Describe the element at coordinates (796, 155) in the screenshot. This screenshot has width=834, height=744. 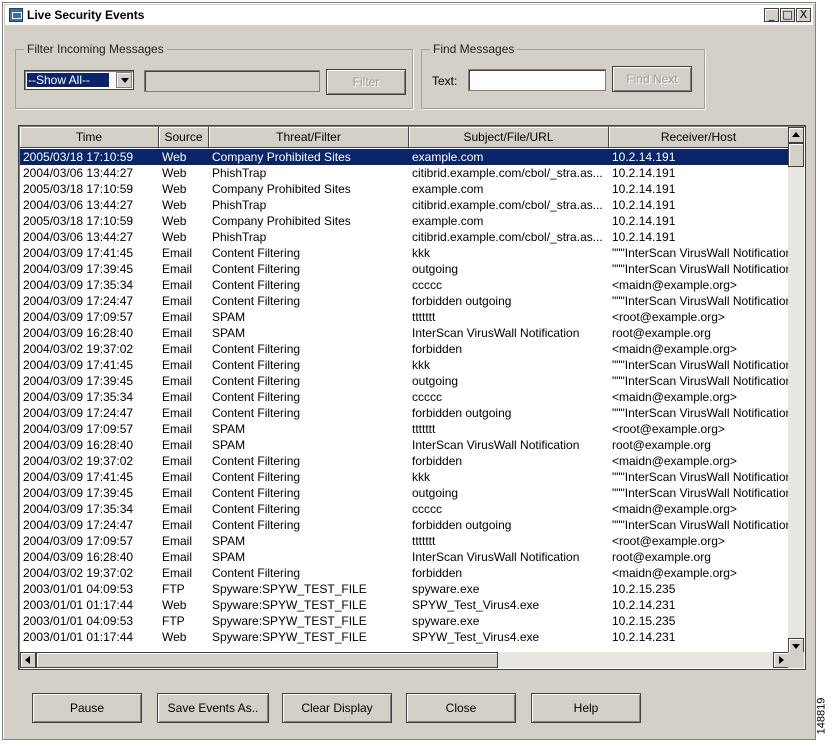
I see `vertical-scroll-thumb` at that location.